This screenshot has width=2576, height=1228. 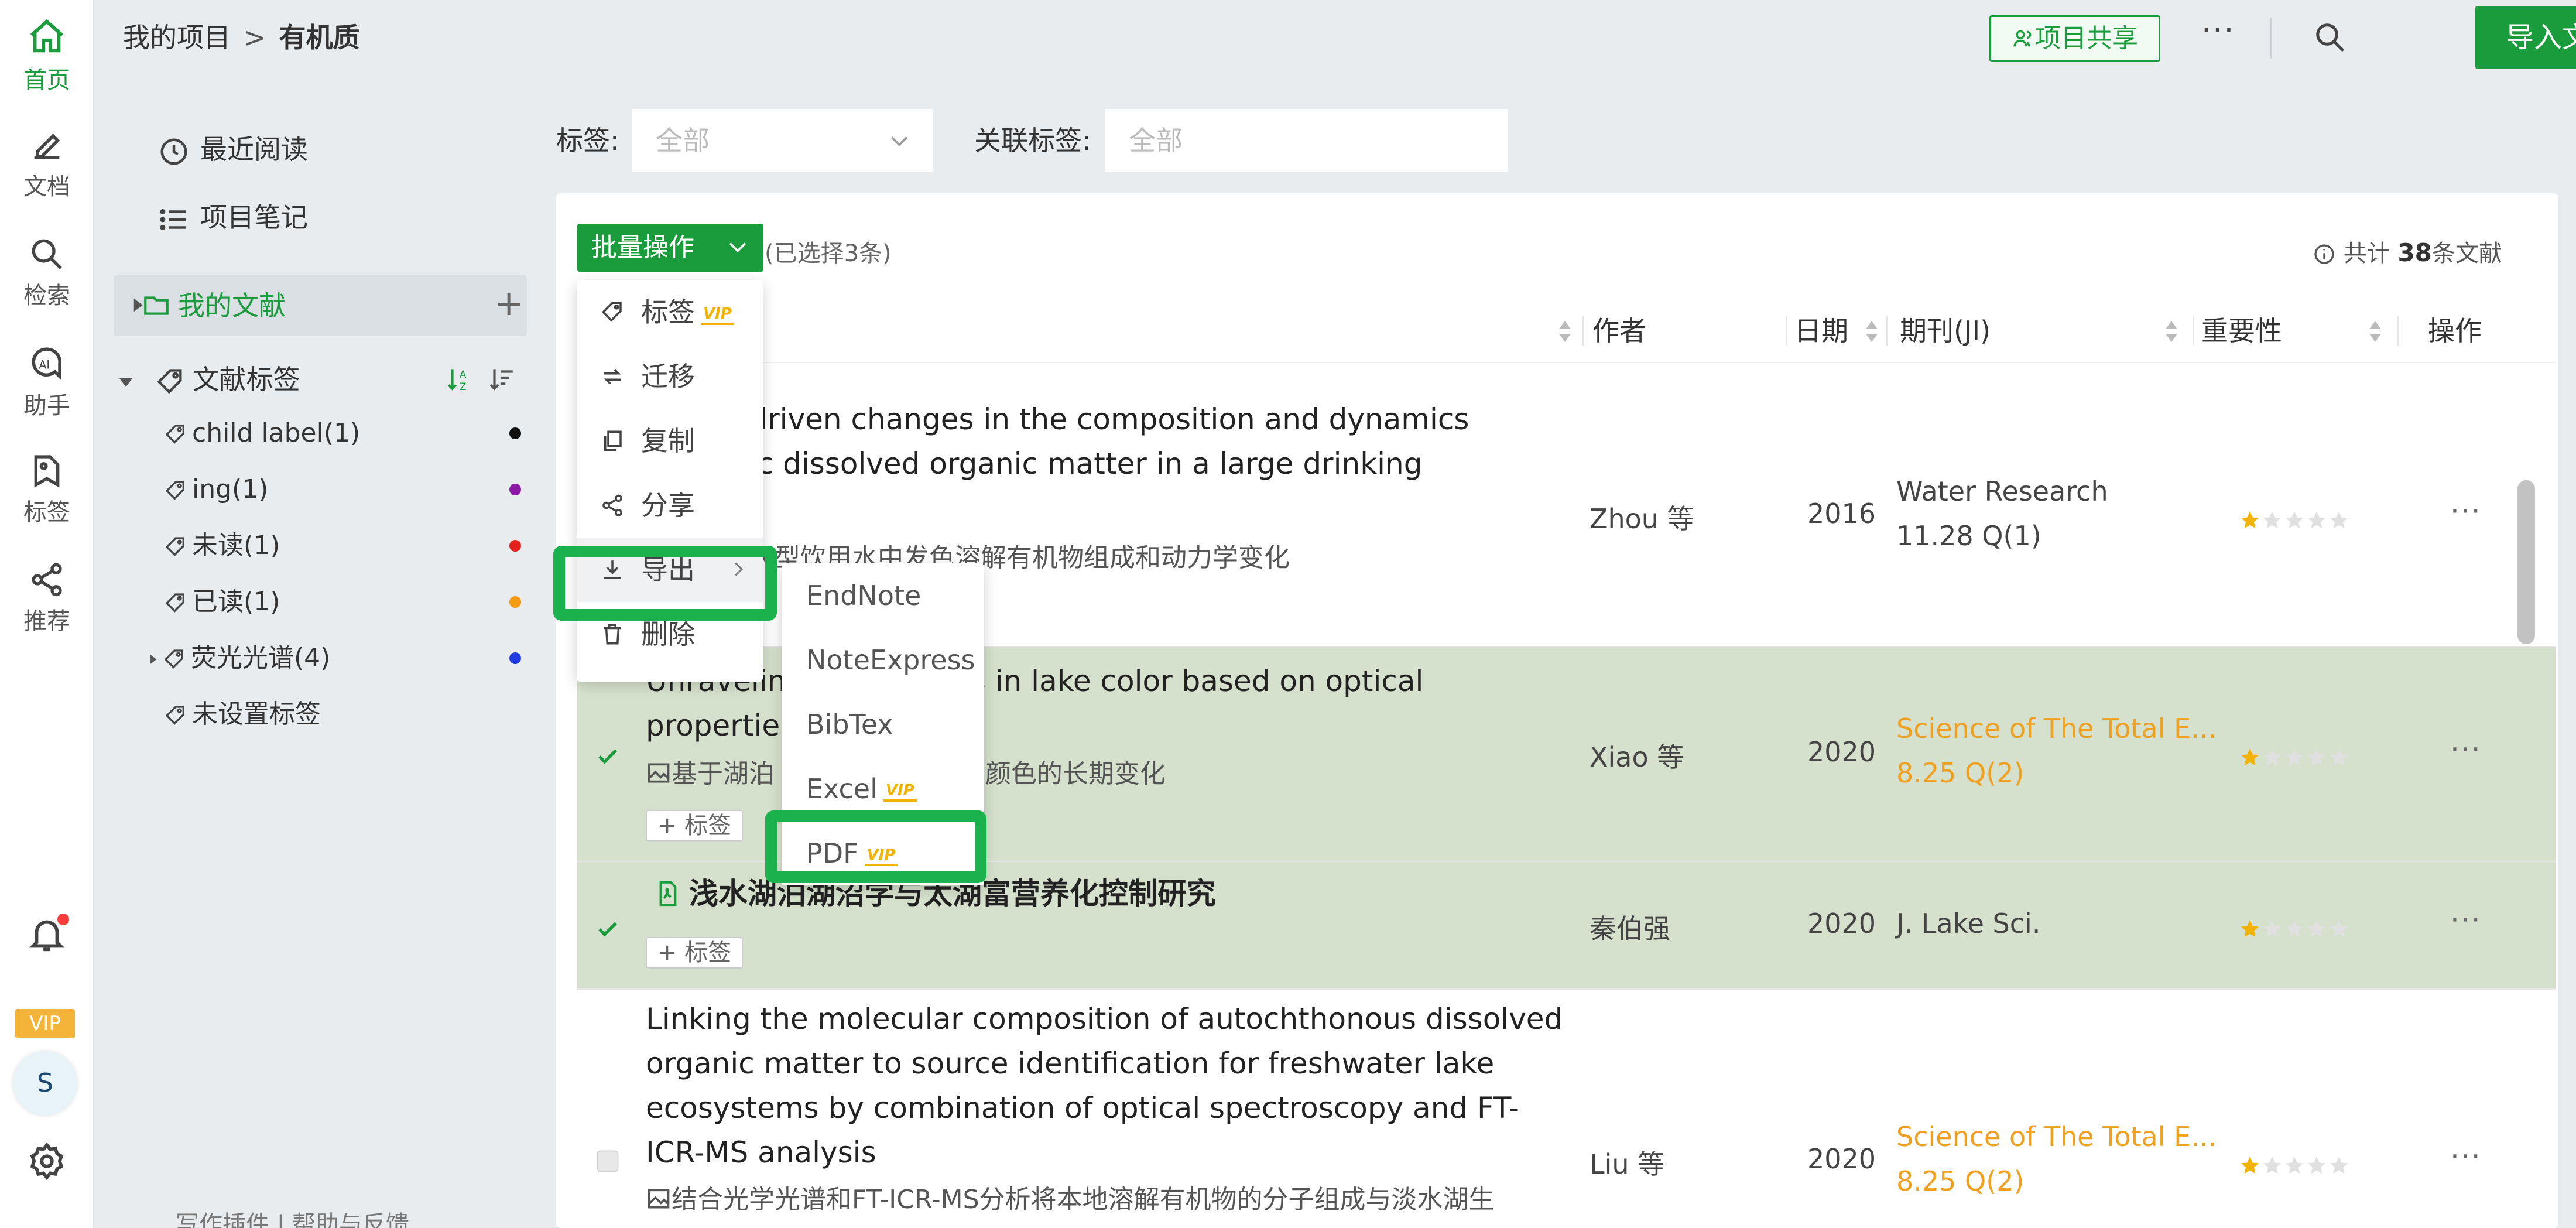 What do you see at coordinates (2525, 37) in the screenshot?
I see `import-literature-button: 导入文献` at bounding box center [2525, 37].